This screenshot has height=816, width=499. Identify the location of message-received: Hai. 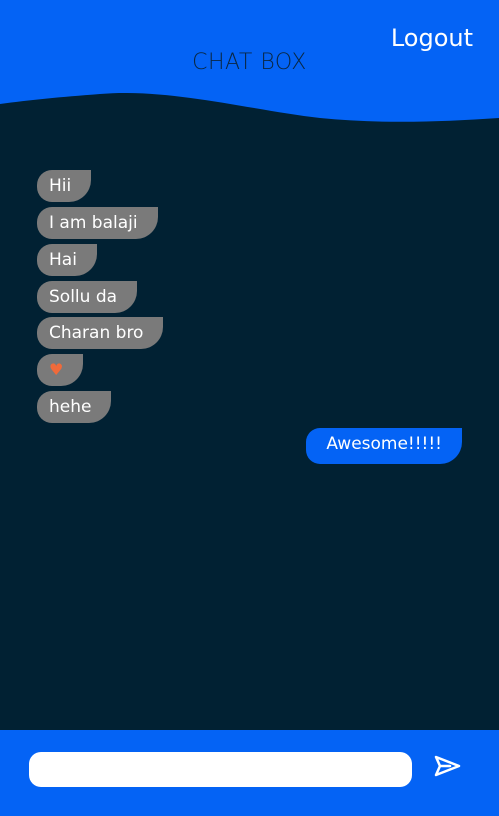
(67, 260).